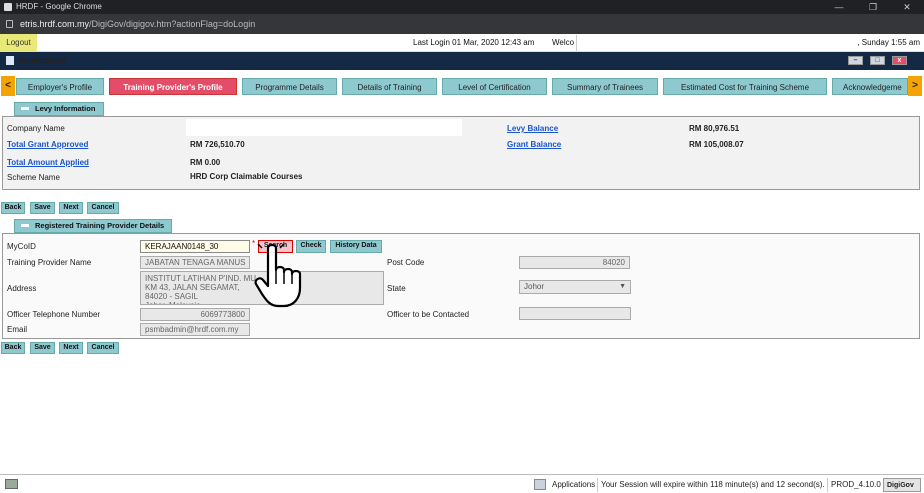 This screenshot has width=924, height=493. Describe the element at coordinates (195, 329) in the screenshot. I see `email-field: psmbadmin@hrdf.com.my` at that location.